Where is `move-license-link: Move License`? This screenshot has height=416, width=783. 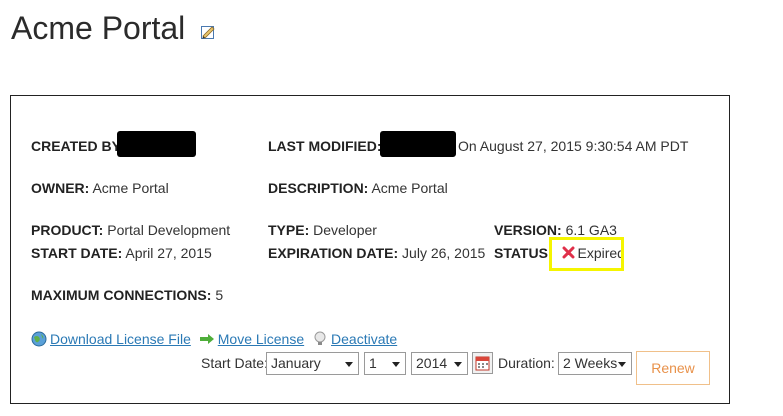 move-license-link: Move License is located at coordinates (261, 339).